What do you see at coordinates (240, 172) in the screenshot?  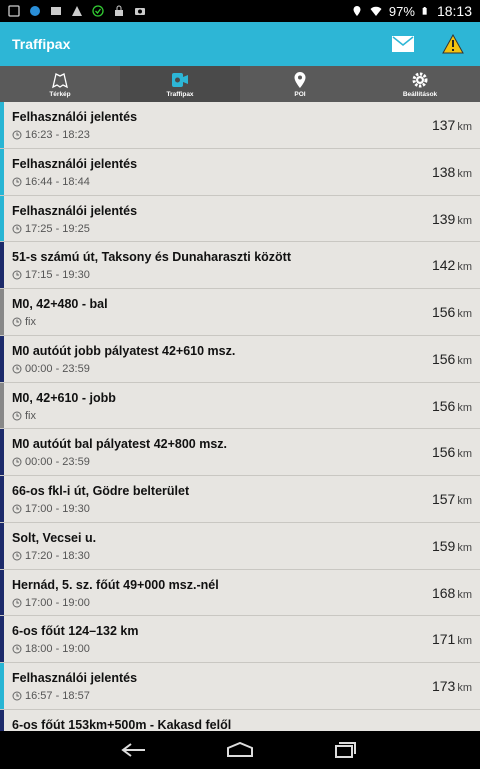 I see `list-item: Felhasználói jelentés 16:44 - 18:44 138 km` at bounding box center [240, 172].